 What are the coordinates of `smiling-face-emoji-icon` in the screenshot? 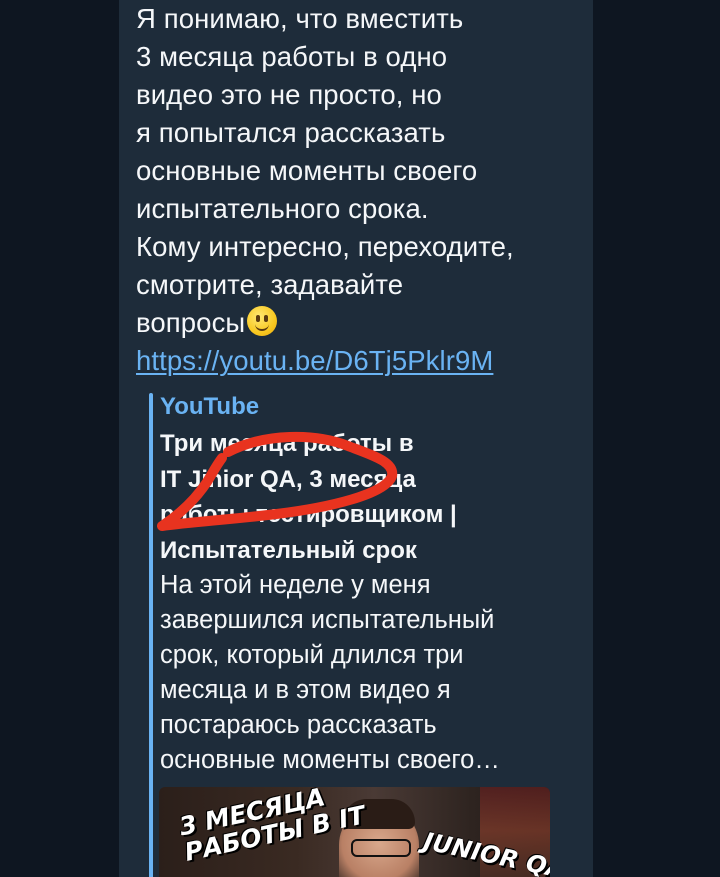 It's located at (262, 321).